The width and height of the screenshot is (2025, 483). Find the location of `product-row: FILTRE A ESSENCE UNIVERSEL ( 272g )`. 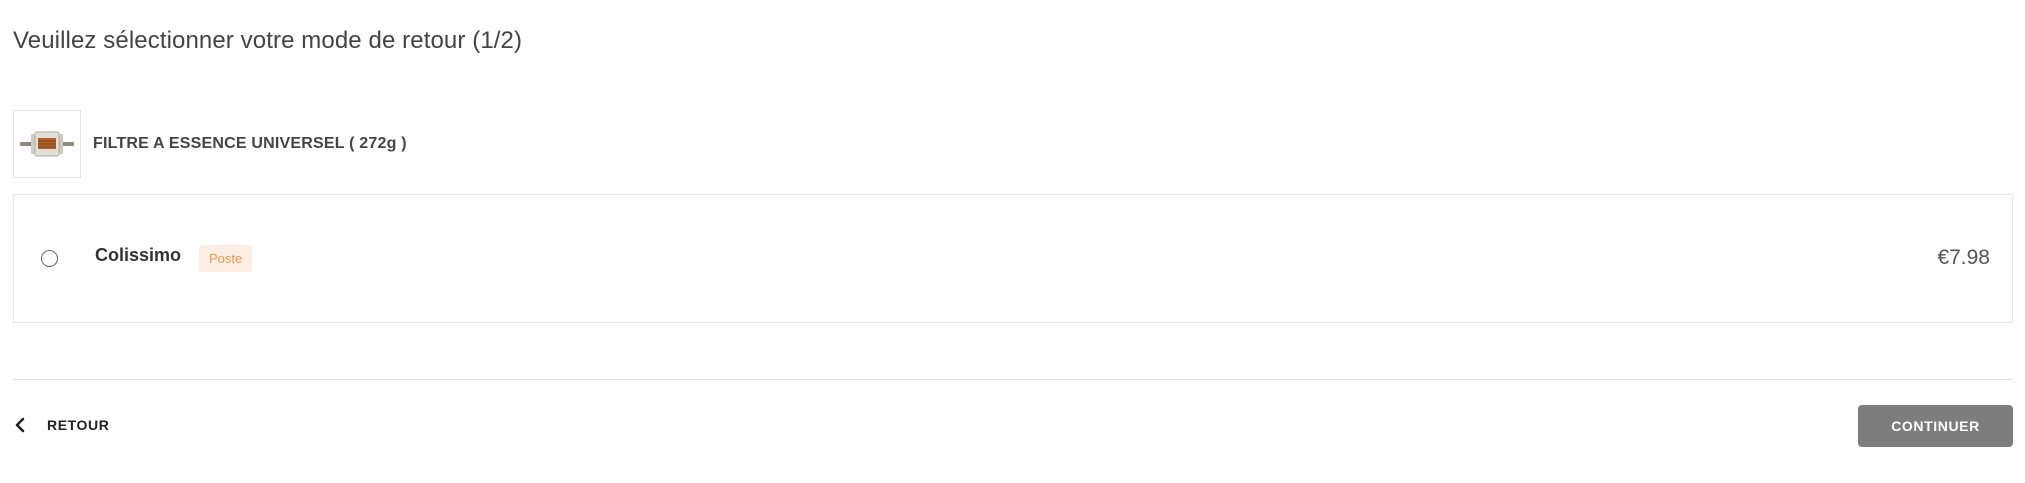

product-row: FILTRE A ESSENCE UNIVERSEL ( 272g ) is located at coordinates (210, 144).